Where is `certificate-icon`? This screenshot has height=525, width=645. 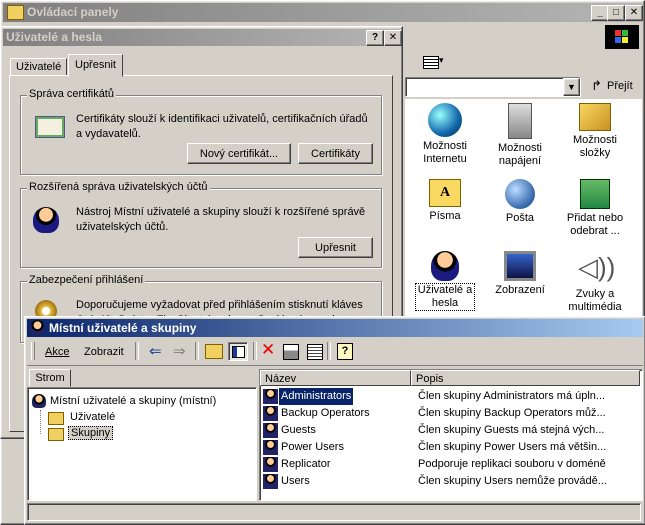 certificate-icon is located at coordinates (50, 127).